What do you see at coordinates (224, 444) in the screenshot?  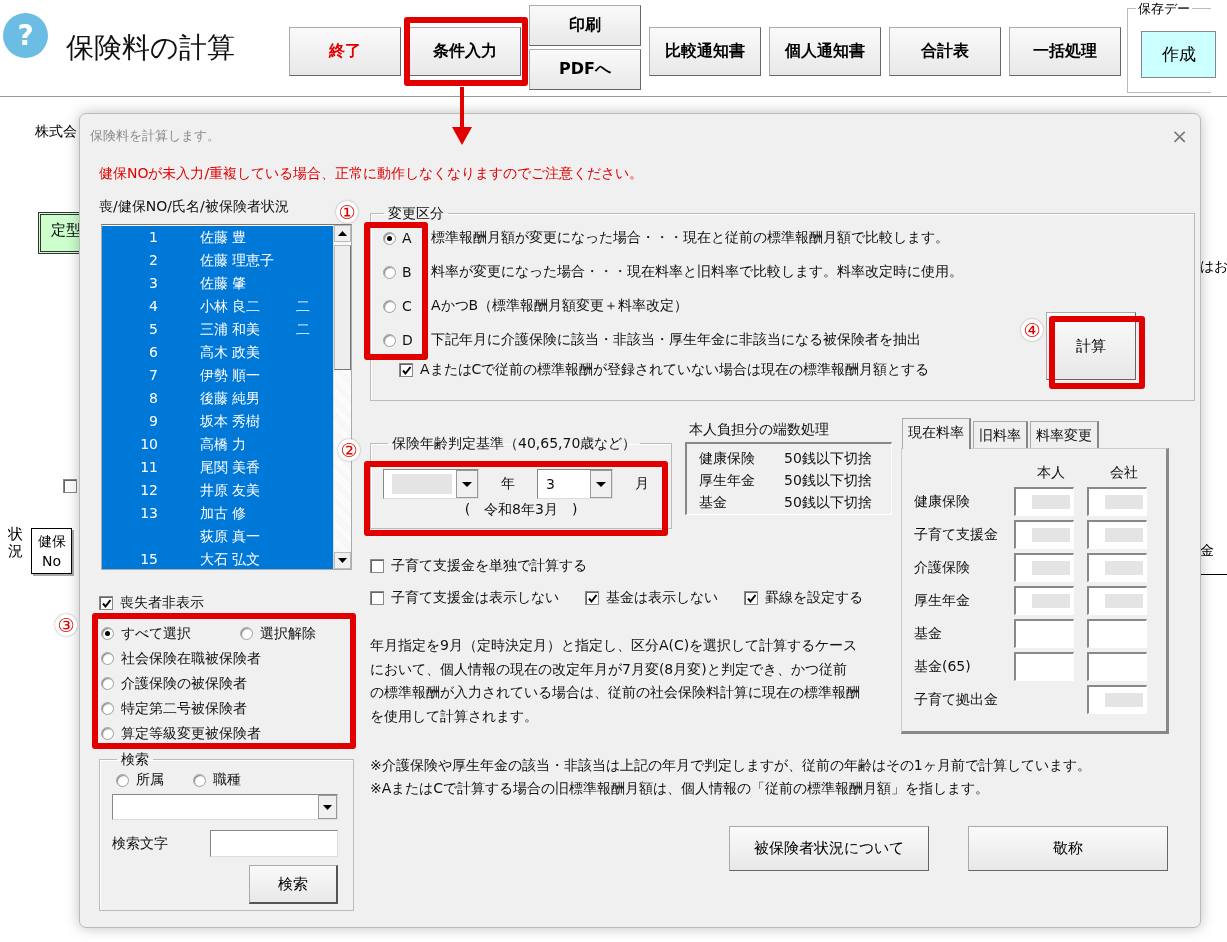 I see `row-name: 高橋 力` at bounding box center [224, 444].